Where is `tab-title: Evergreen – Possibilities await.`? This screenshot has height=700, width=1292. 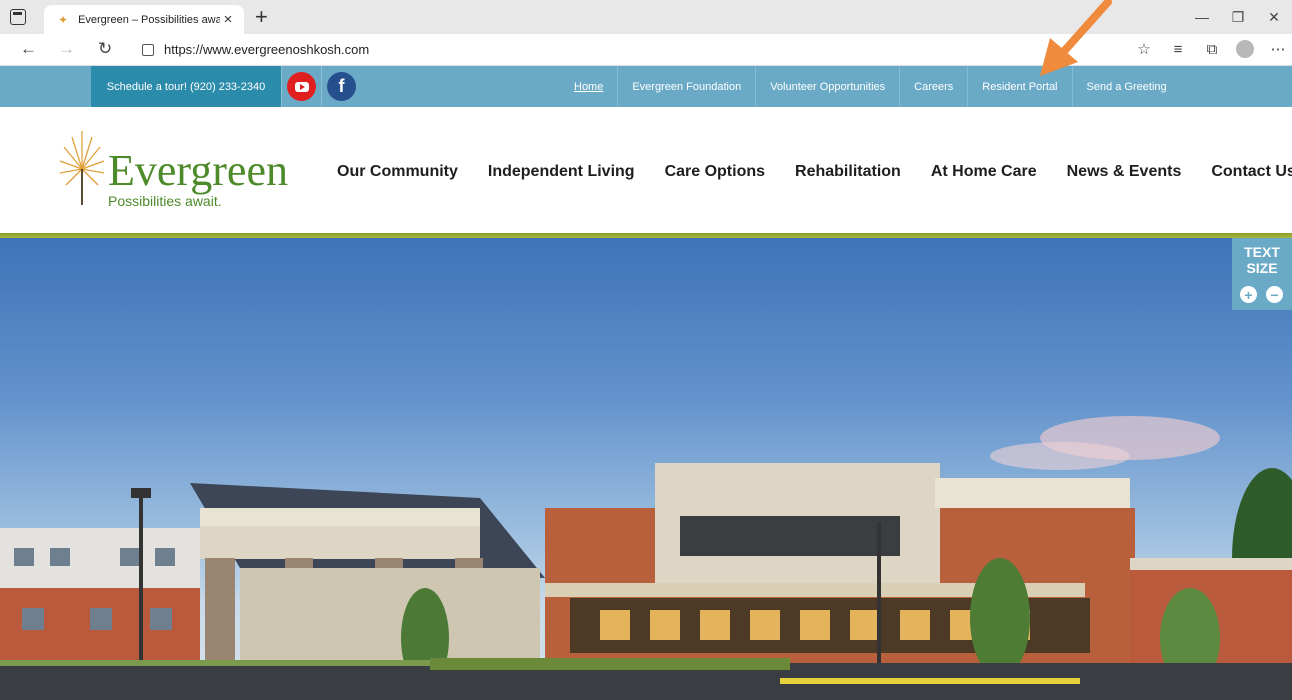 tab-title: Evergreen – Possibilities await. is located at coordinates (149, 19).